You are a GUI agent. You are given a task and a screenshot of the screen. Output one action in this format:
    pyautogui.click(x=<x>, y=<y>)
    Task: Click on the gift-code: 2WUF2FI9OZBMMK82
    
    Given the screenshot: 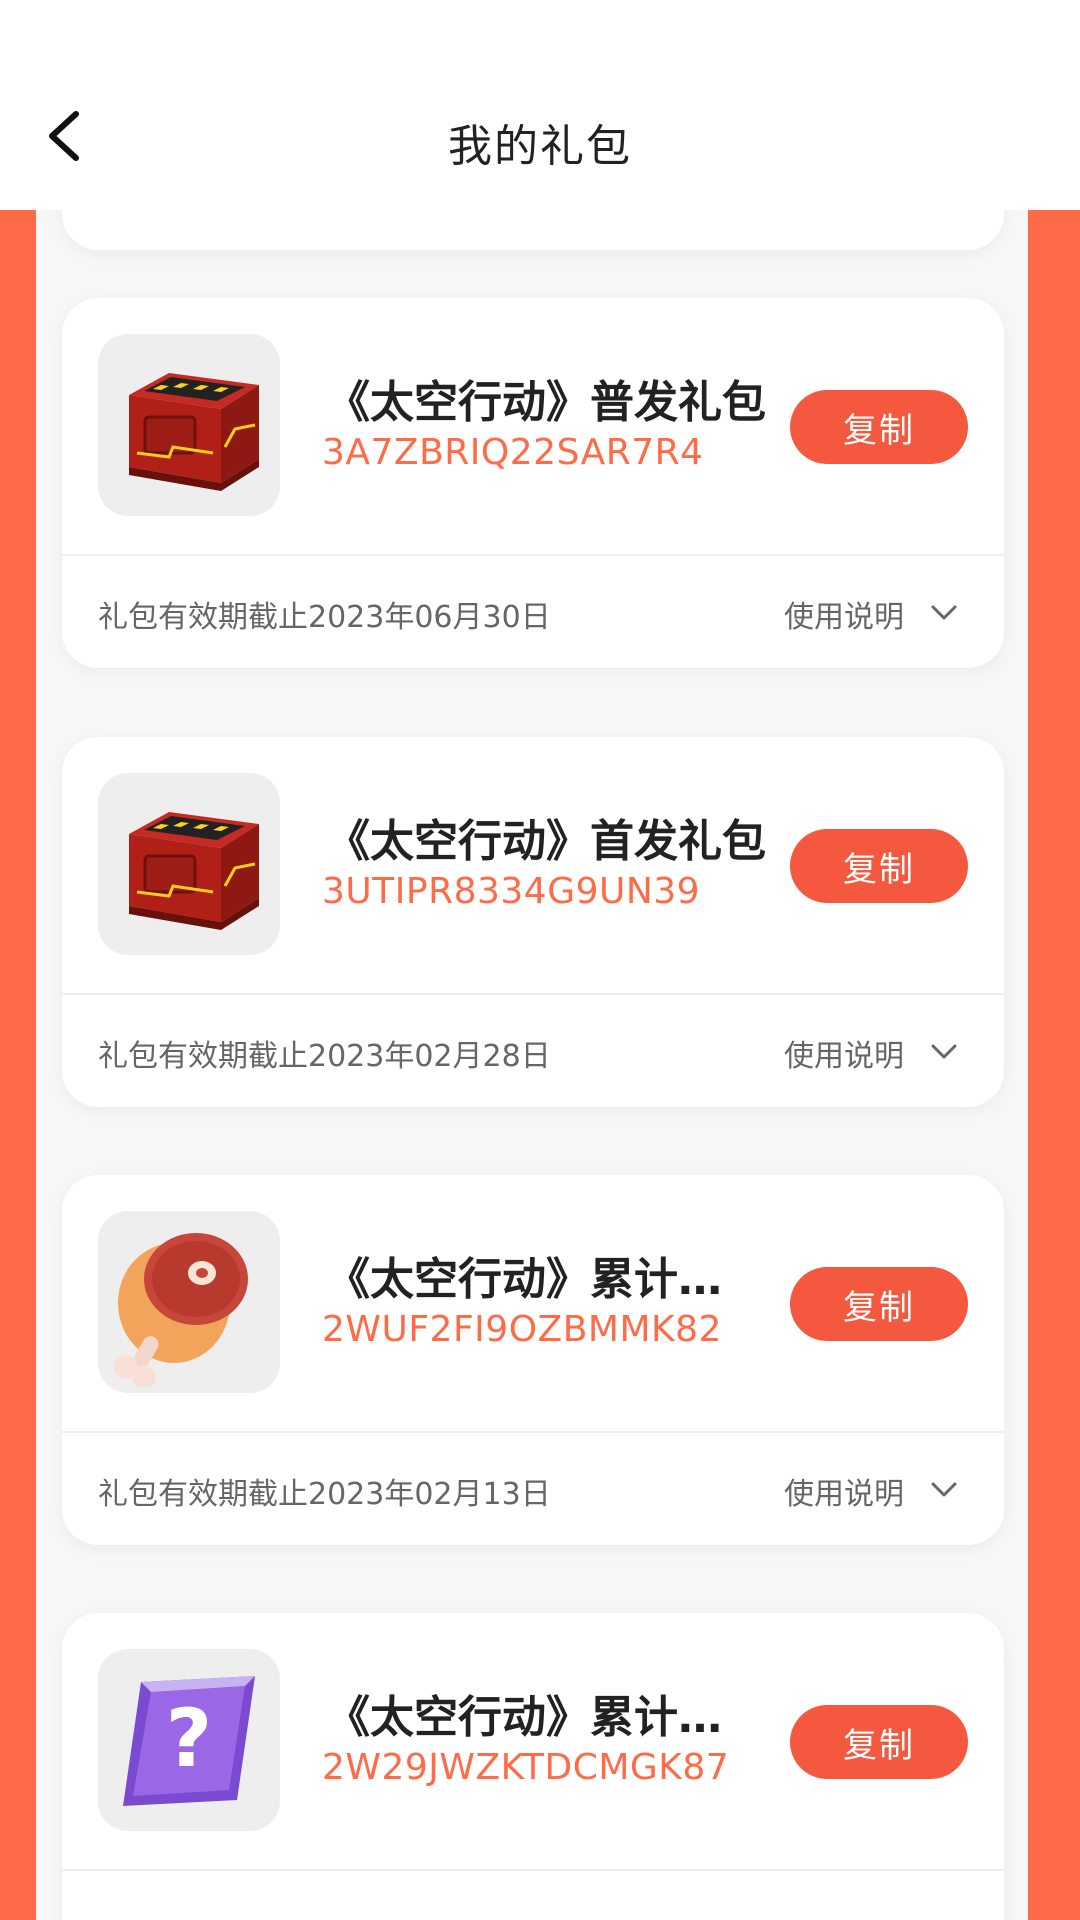 What is the action you would take?
    pyautogui.click(x=522, y=1329)
    